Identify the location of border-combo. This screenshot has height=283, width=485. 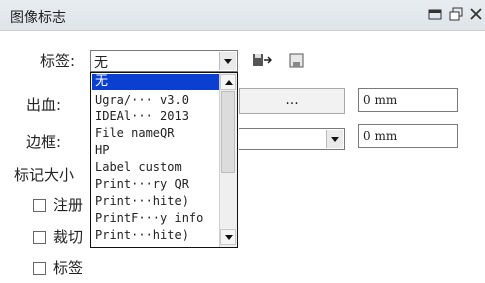
(292, 139).